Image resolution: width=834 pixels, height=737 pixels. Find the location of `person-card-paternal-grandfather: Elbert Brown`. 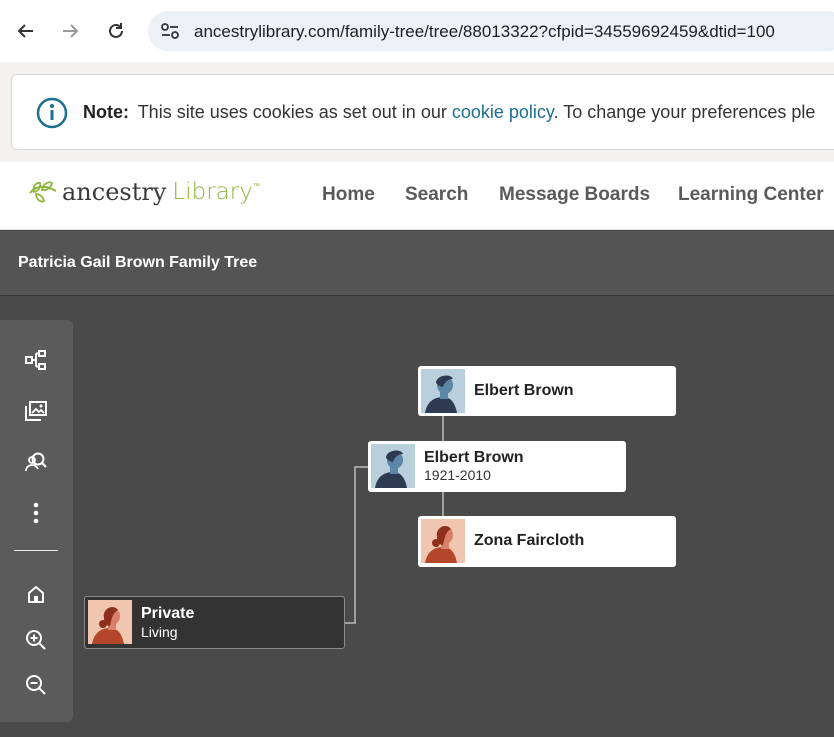

person-card-paternal-grandfather: Elbert Brown is located at coordinates (547, 391).